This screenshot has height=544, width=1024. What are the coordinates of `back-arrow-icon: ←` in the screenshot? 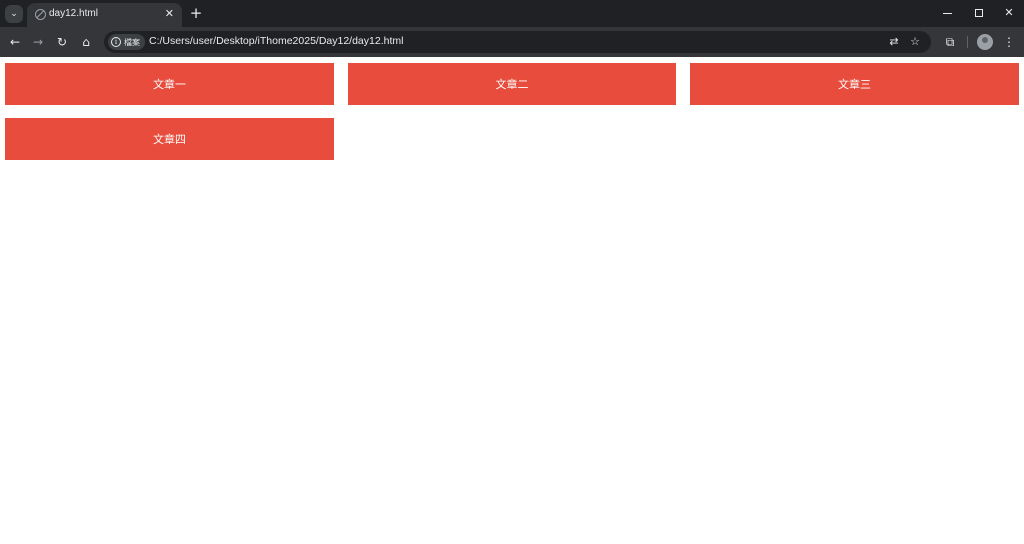 It's located at (15, 42).